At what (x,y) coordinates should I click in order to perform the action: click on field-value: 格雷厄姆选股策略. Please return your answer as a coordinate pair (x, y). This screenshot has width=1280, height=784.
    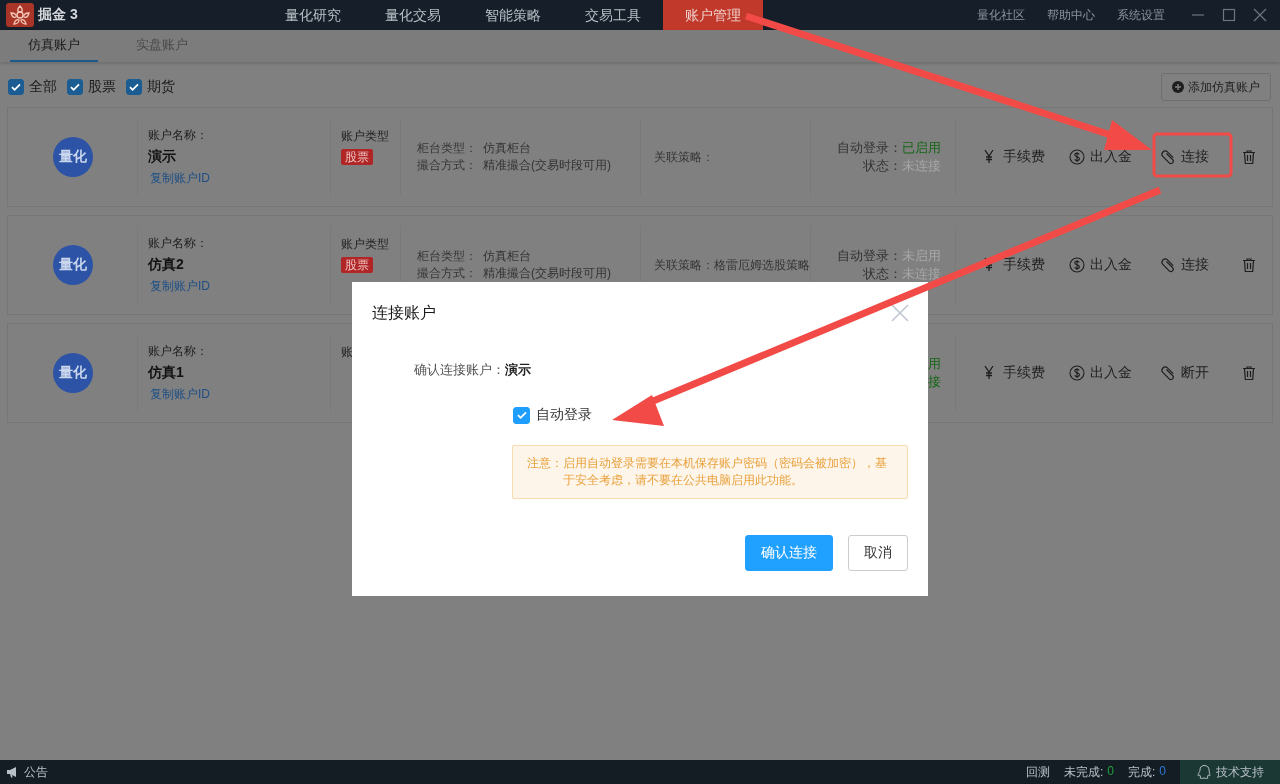
    Looking at the image, I should click on (762, 265).